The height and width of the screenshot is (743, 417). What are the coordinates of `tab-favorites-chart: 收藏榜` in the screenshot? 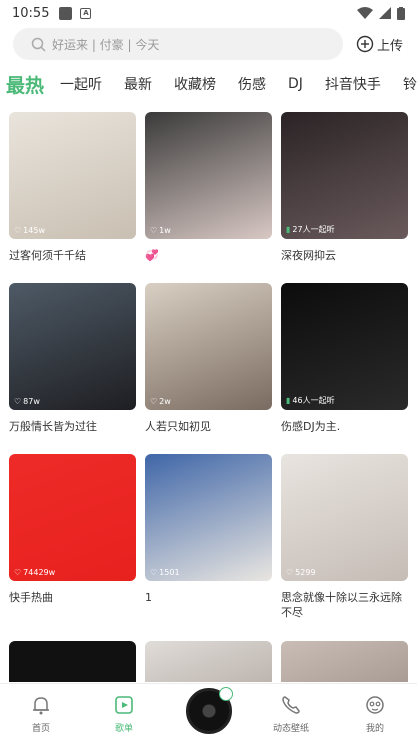 It's located at (195, 84).